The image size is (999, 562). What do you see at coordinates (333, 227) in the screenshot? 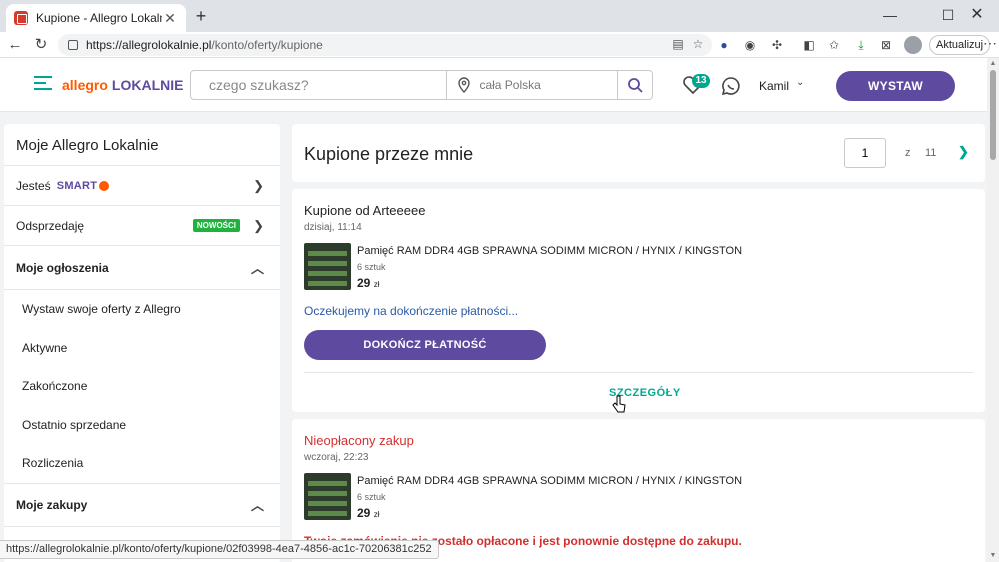
I see `order-date: dzisiaj, 11:14` at bounding box center [333, 227].